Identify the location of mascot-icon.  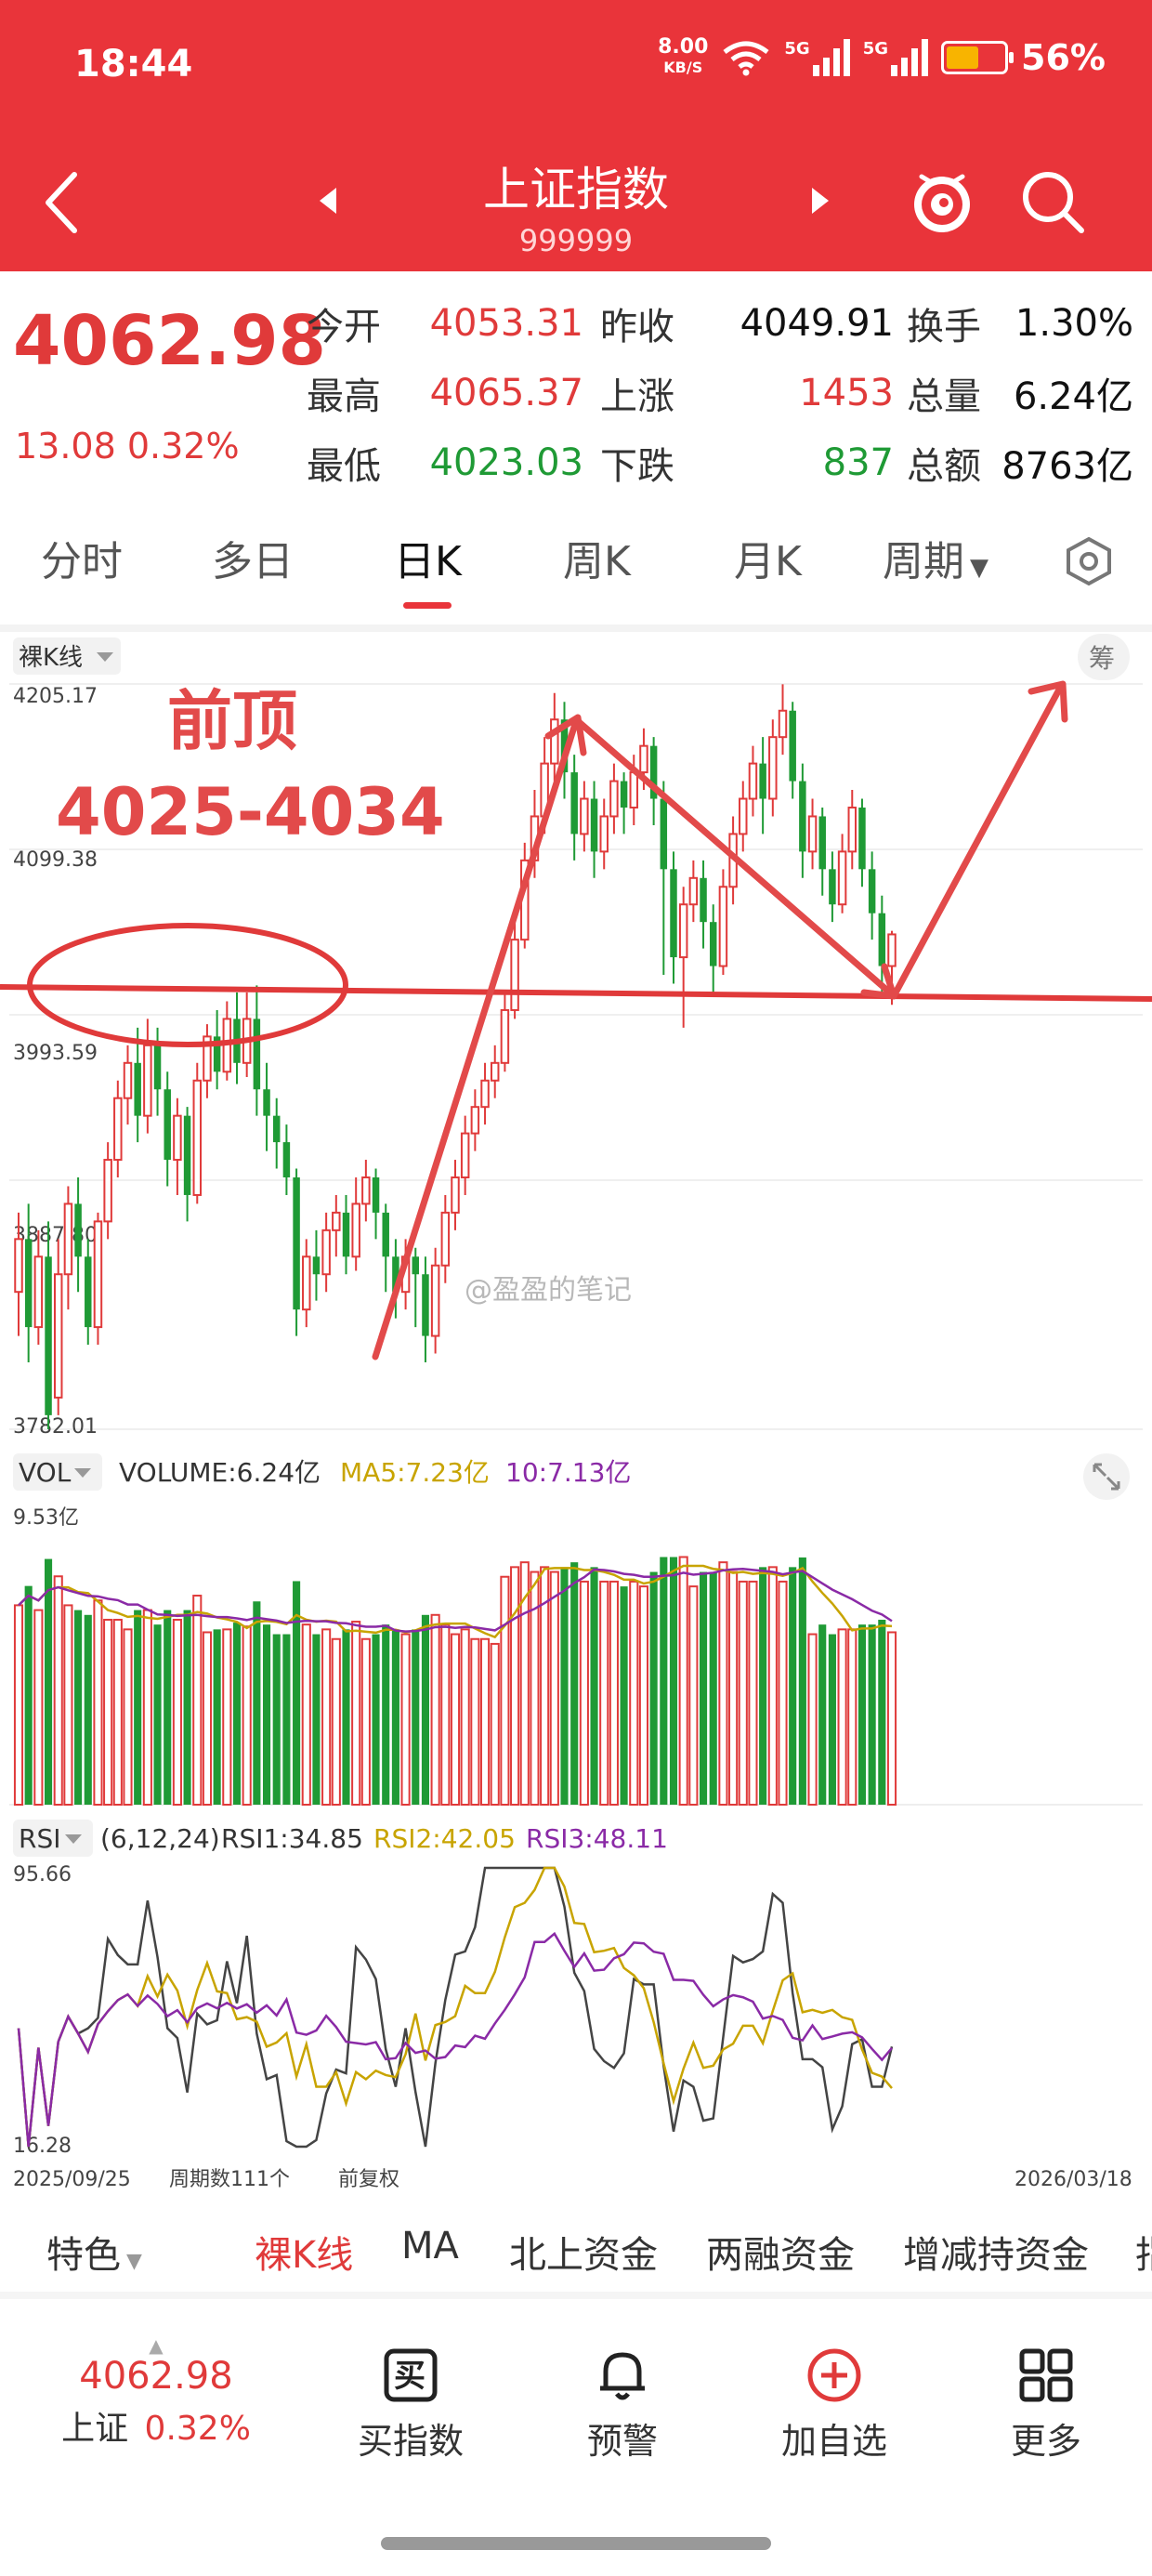
(942, 201).